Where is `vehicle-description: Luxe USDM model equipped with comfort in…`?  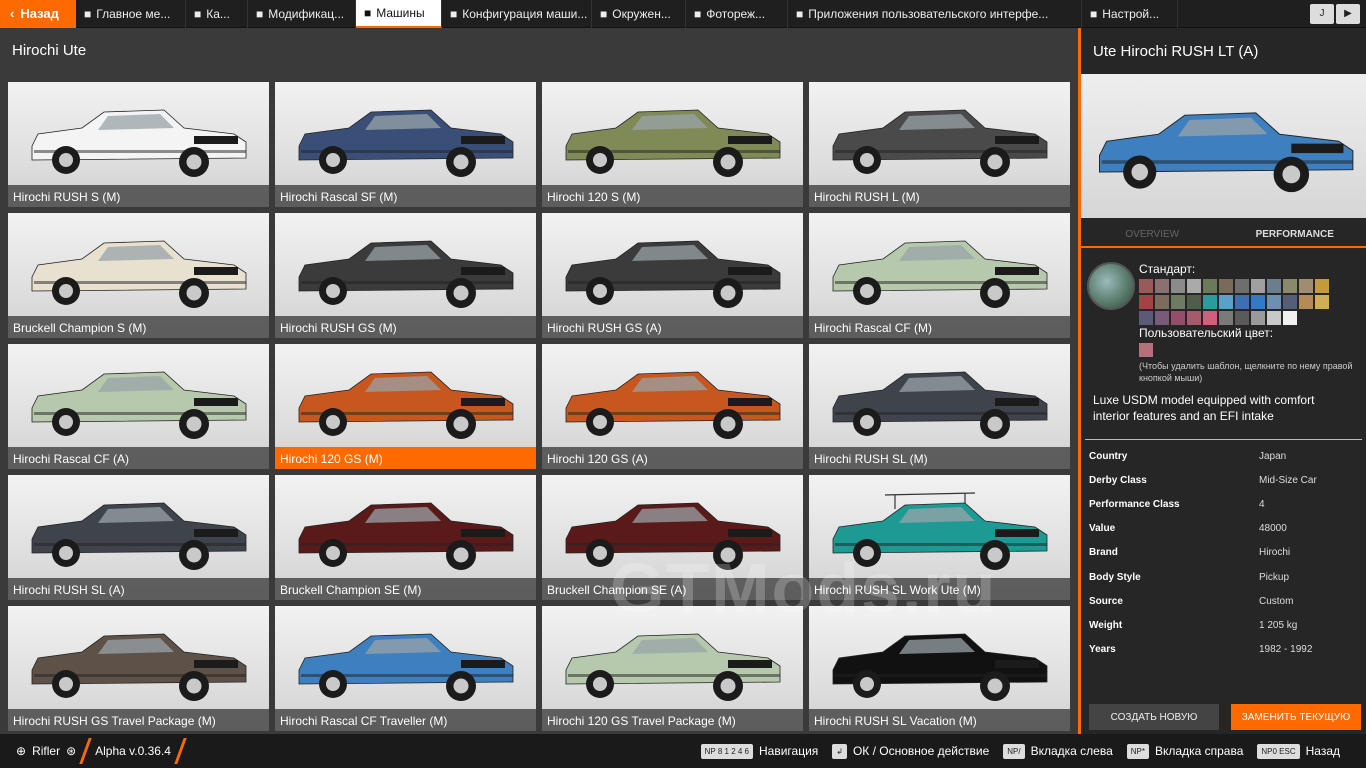 vehicle-description: Luxe USDM model equipped with comfort in… is located at coordinates (1223, 409).